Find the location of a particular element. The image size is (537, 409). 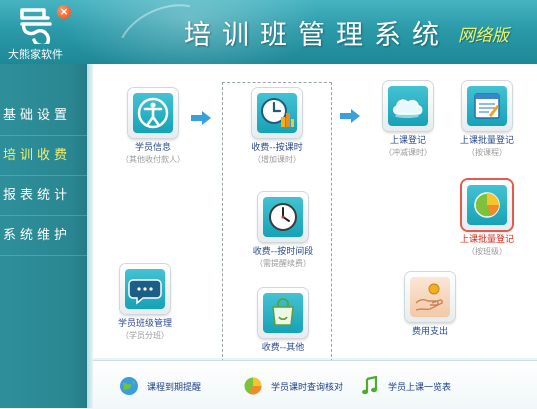

batch-checkin-course-sub: （按课程） is located at coordinates (487, 152).